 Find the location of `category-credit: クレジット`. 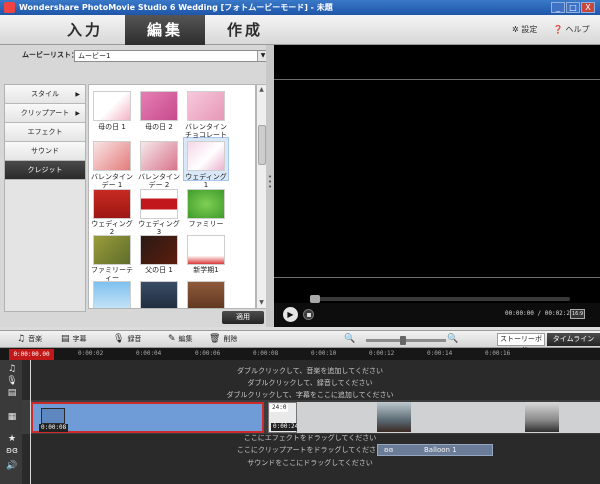

category-credit: クレジット is located at coordinates (45, 170).